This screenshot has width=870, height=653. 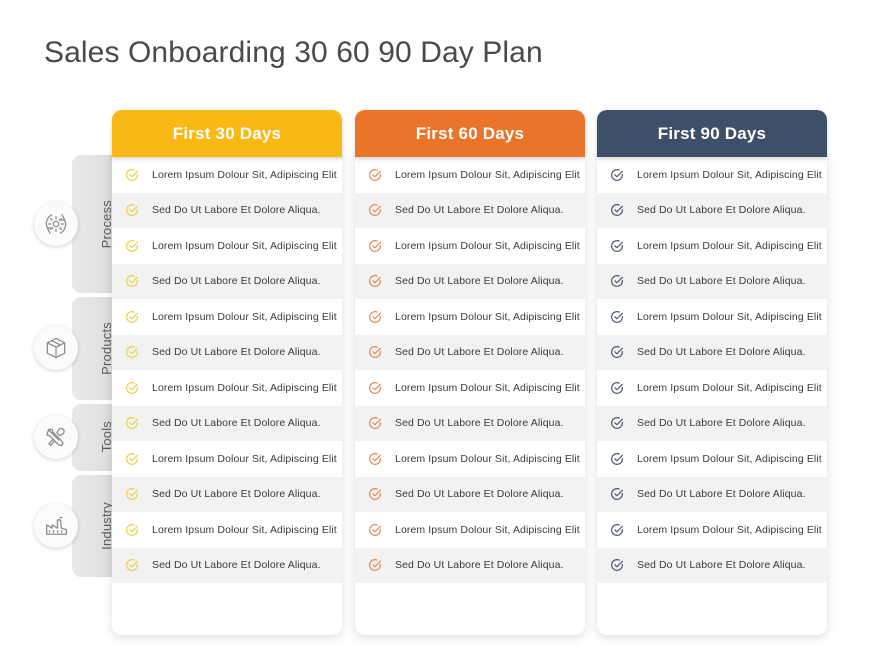 What do you see at coordinates (470, 133) in the screenshot?
I see `plan-column-header: First 60 Days` at bounding box center [470, 133].